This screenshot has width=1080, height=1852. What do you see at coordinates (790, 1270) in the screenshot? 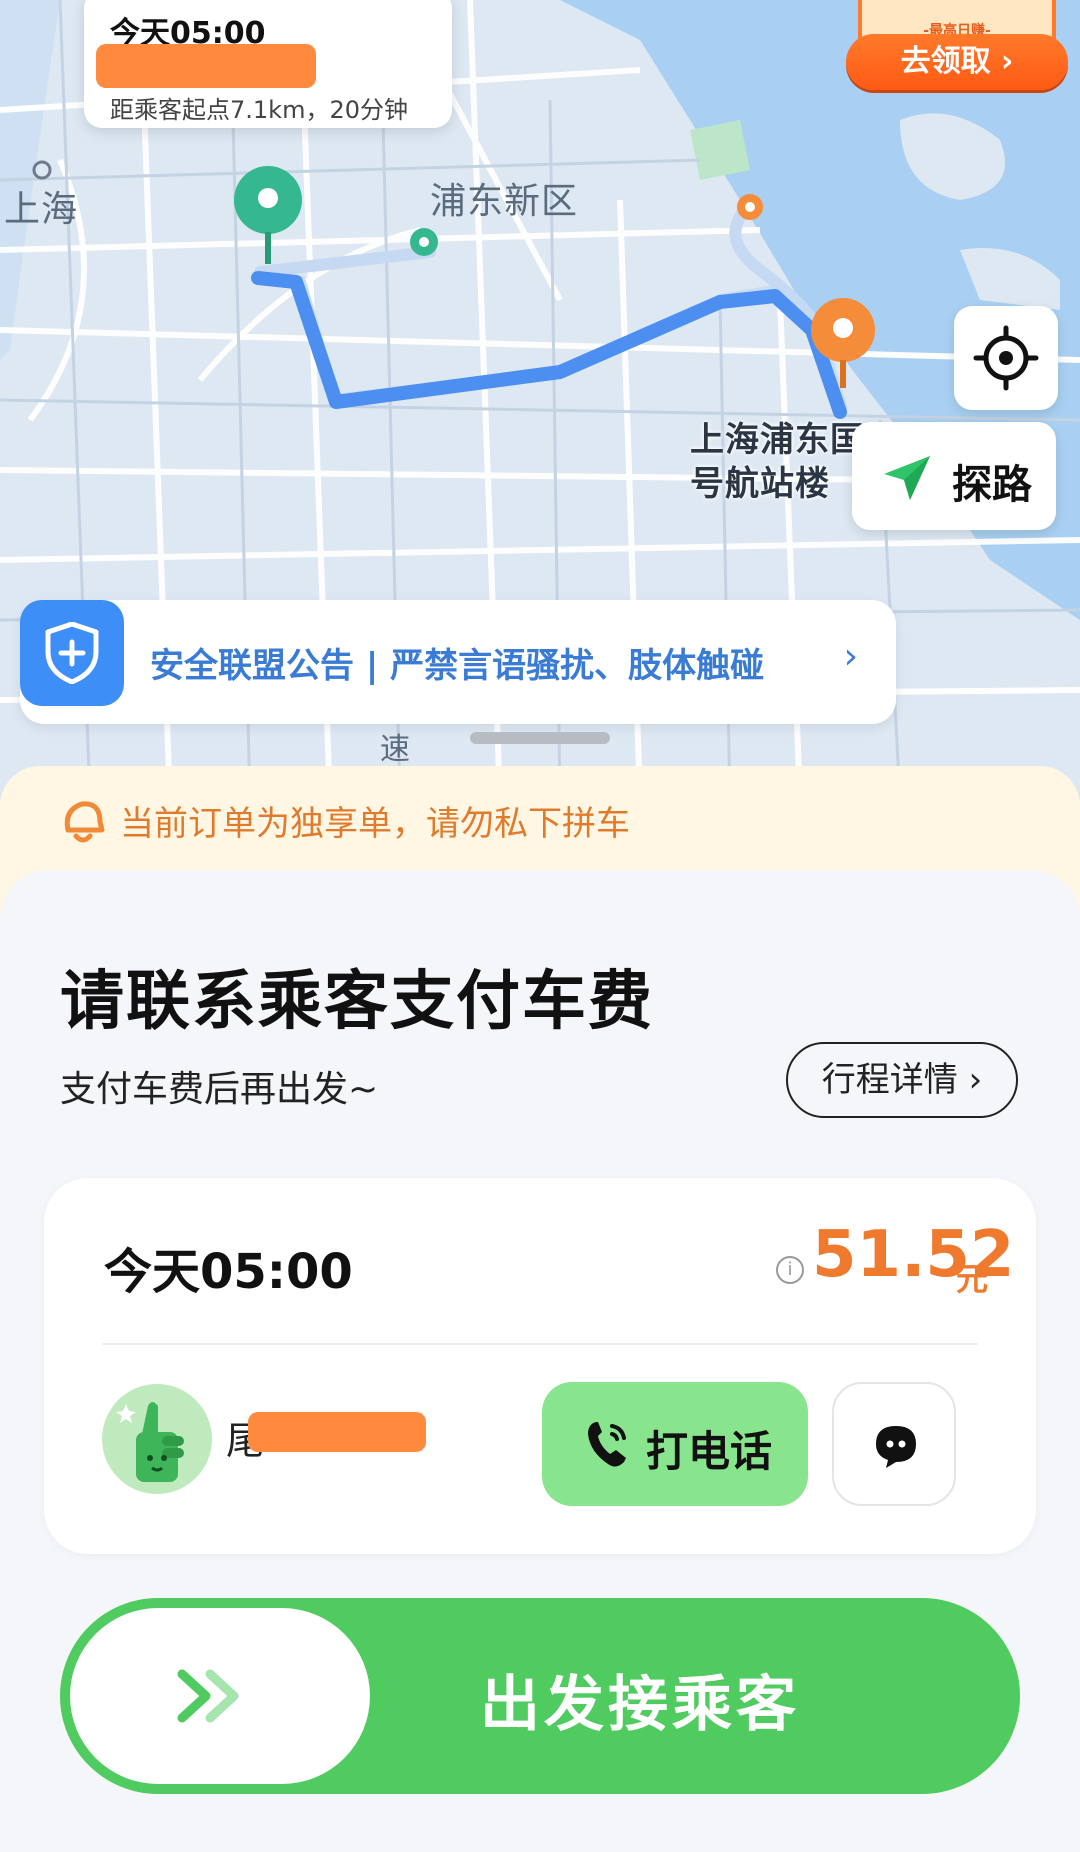
I see `info-icon: i` at bounding box center [790, 1270].